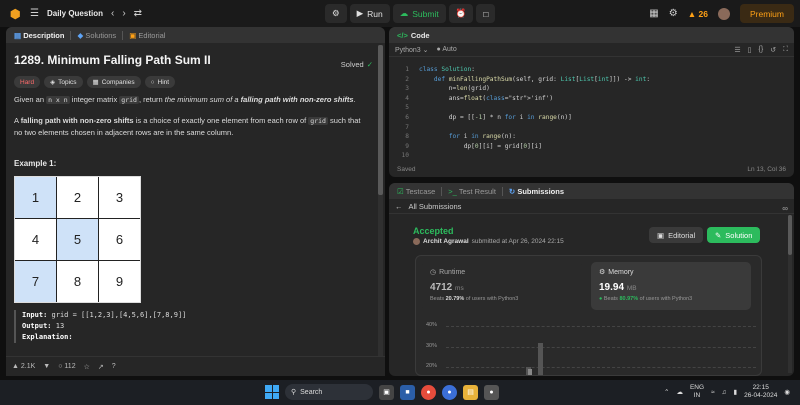  What do you see at coordinates (679, 392) in the screenshot?
I see `cloud-icon: ☁` at bounding box center [679, 392].